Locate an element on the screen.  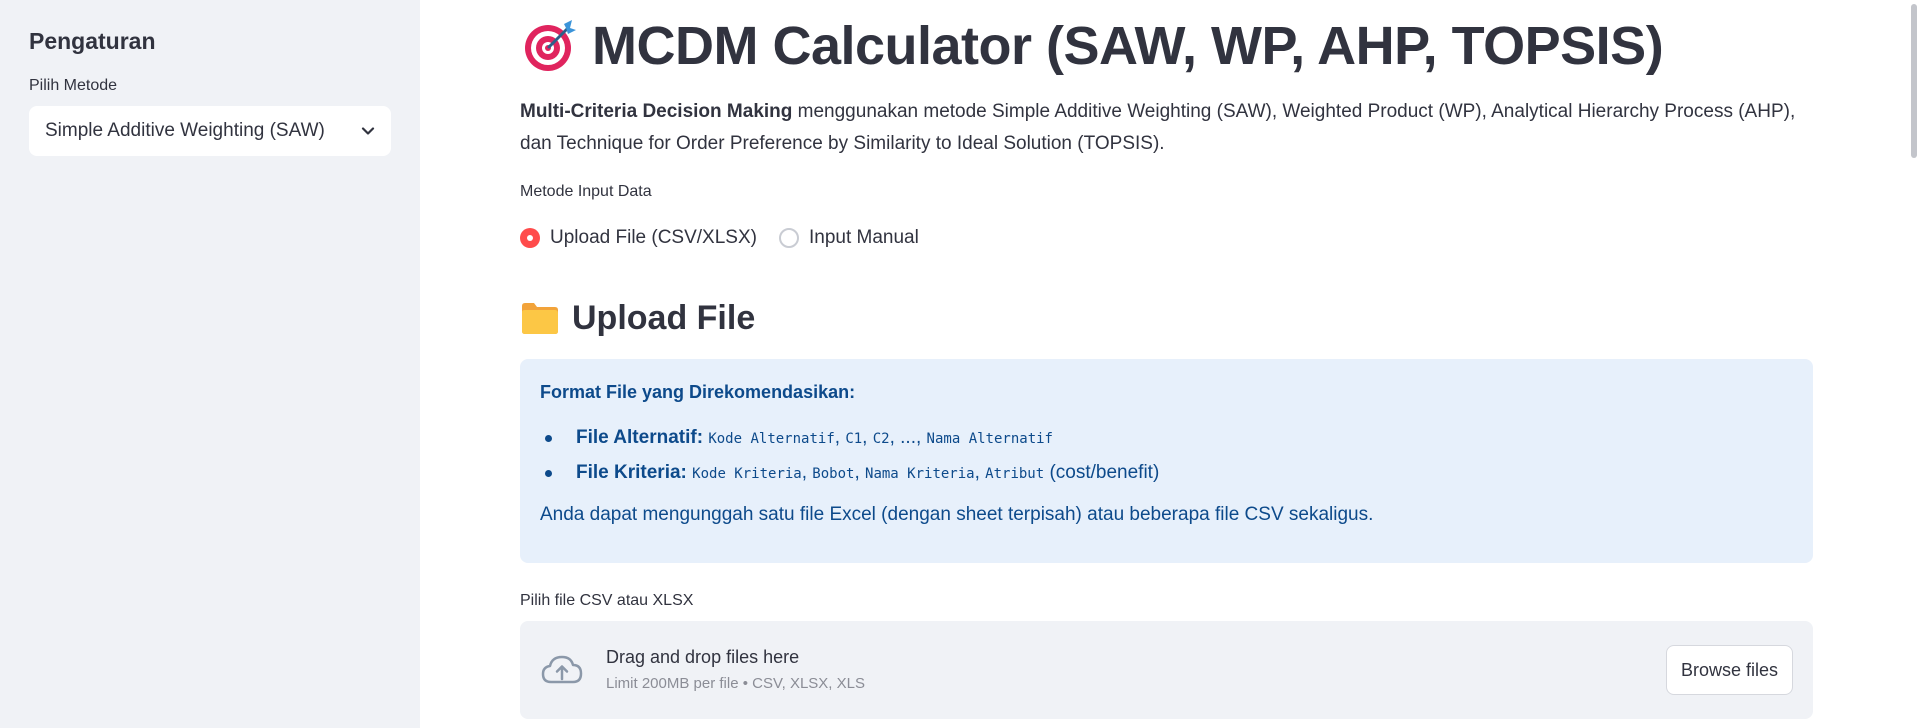
radio-unchecked-indicator is located at coordinates (788, 238).